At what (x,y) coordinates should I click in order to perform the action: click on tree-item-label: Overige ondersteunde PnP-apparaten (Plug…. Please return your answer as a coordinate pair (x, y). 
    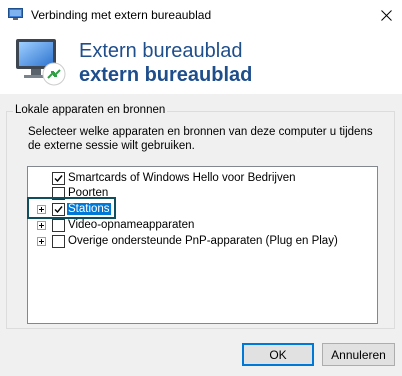
    Looking at the image, I should click on (203, 241).